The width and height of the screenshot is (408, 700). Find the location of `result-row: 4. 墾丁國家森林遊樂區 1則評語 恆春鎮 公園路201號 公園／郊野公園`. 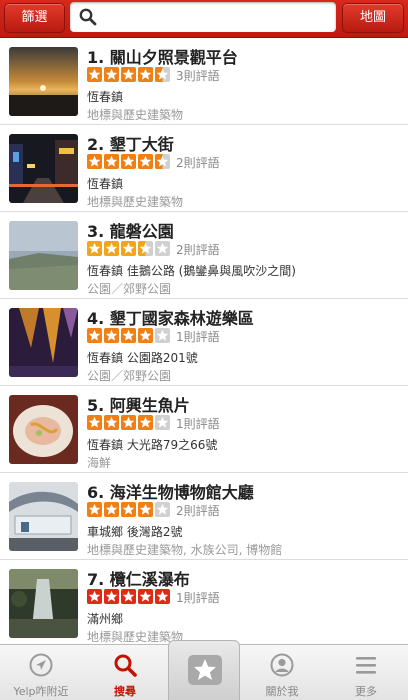

result-row: 4. 墾丁國家森林遊樂區 1則評語 恆春鎮 公園路201號 公園／郊野公園 is located at coordinates (204, 342).